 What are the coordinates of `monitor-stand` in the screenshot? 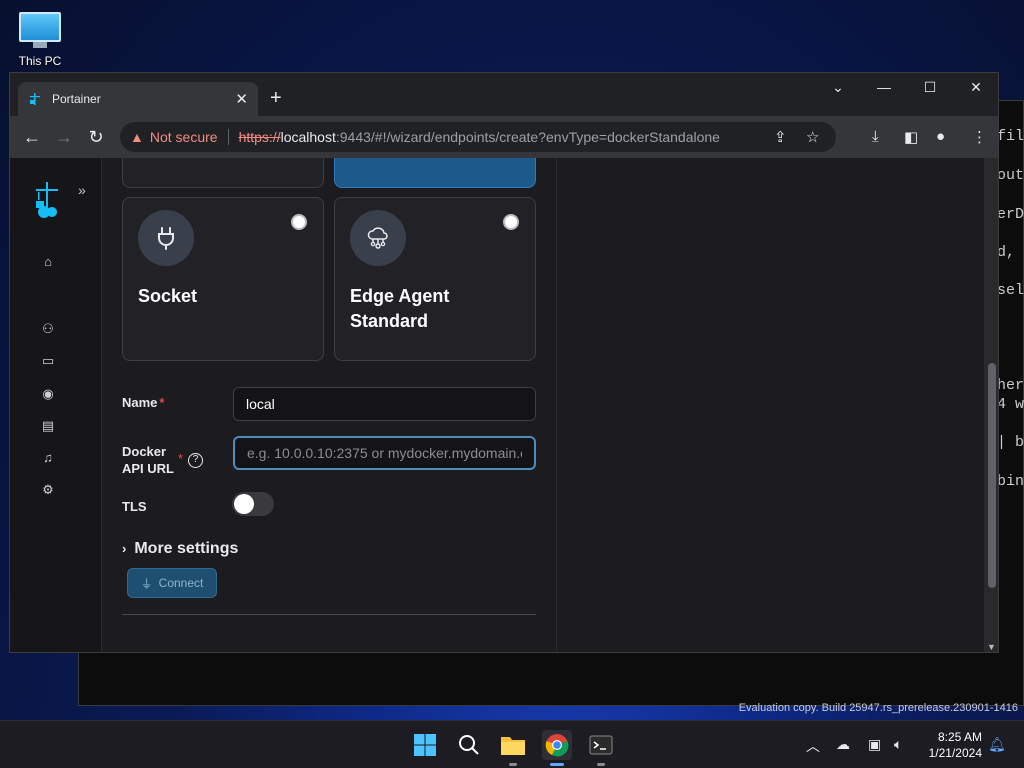 It's located at (40, 45).